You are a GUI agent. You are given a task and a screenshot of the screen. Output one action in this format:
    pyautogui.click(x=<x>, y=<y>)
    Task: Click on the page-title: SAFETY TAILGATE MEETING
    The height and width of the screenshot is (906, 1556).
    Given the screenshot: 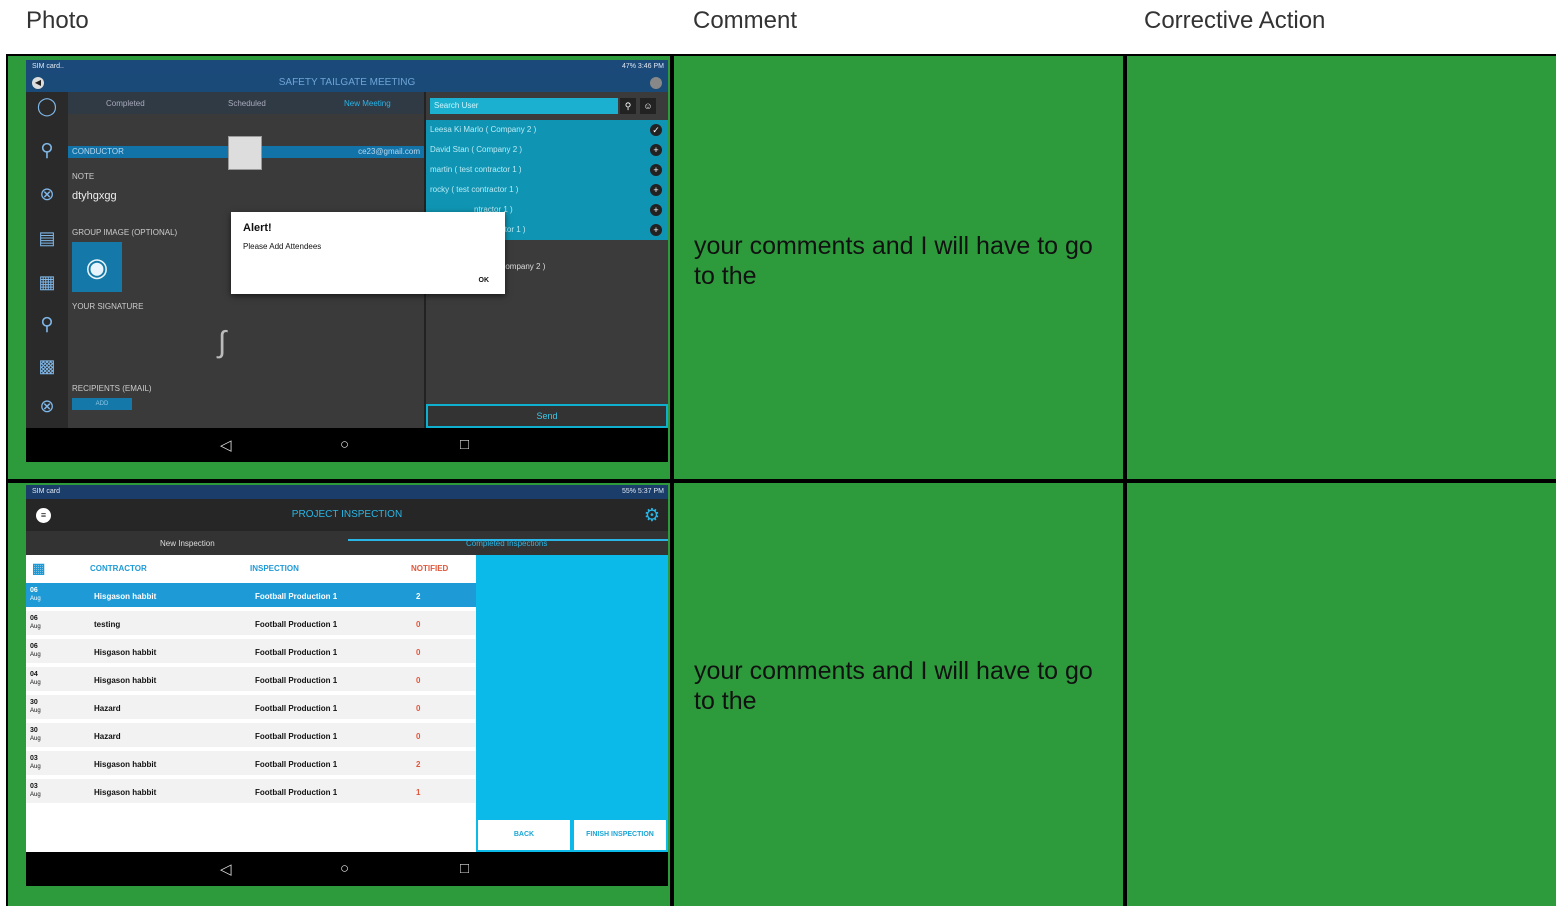 What is the action you would take?
    pyautogui.click(x=347, y=82)
    